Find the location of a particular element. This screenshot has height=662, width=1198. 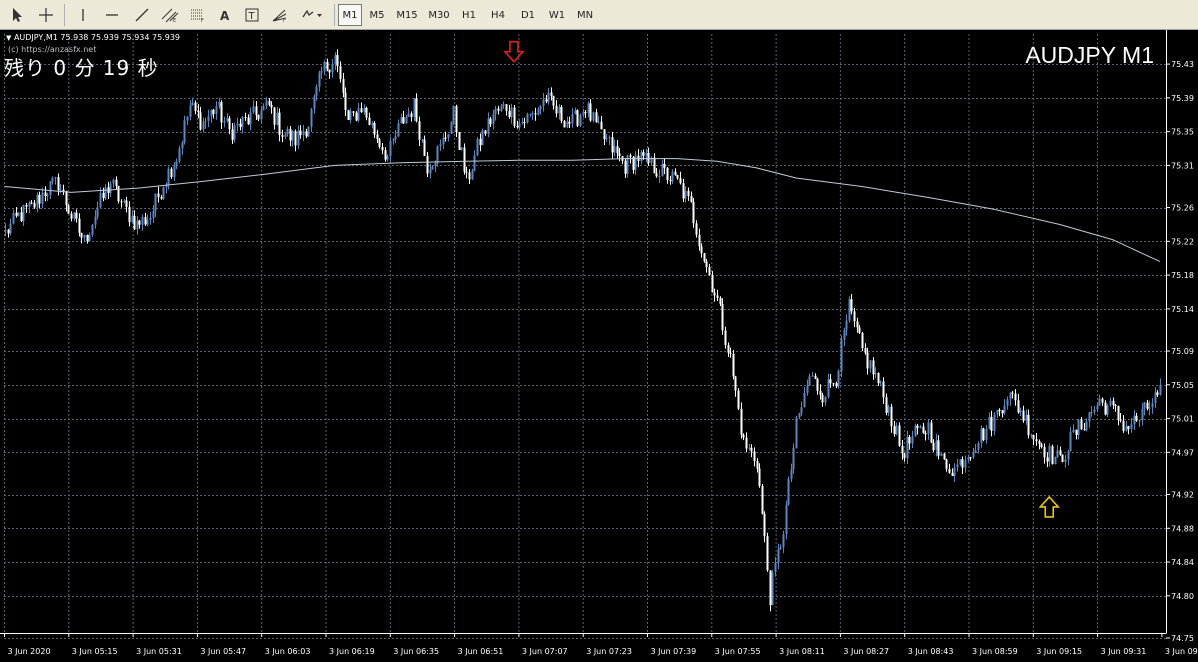

vertical-line-icon is located at coordinates (83, 15).